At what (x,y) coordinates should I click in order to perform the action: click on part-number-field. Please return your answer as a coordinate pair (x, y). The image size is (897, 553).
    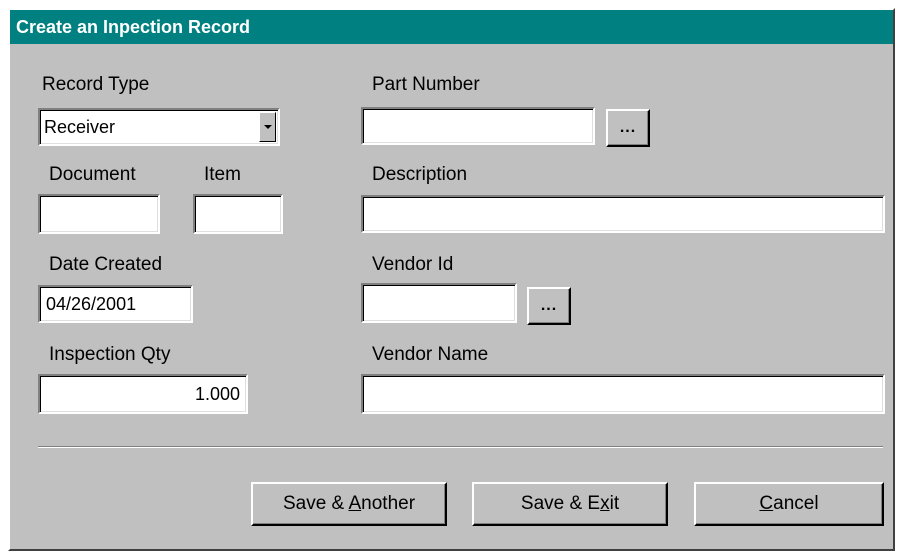
    Looking at the image, I should click on (478, 126).